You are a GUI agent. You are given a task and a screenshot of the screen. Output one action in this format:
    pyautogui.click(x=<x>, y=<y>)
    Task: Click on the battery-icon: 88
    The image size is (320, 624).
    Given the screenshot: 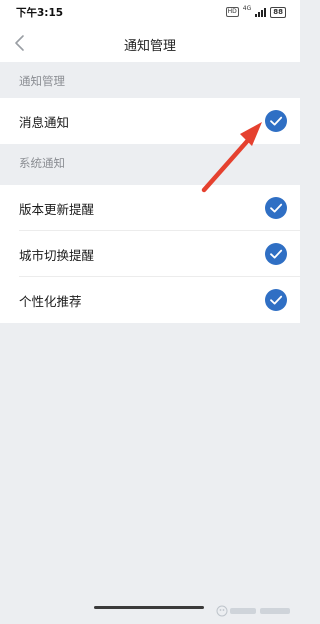 What is the action you would take?
    pyautogui.click(x=278, y=12)
    